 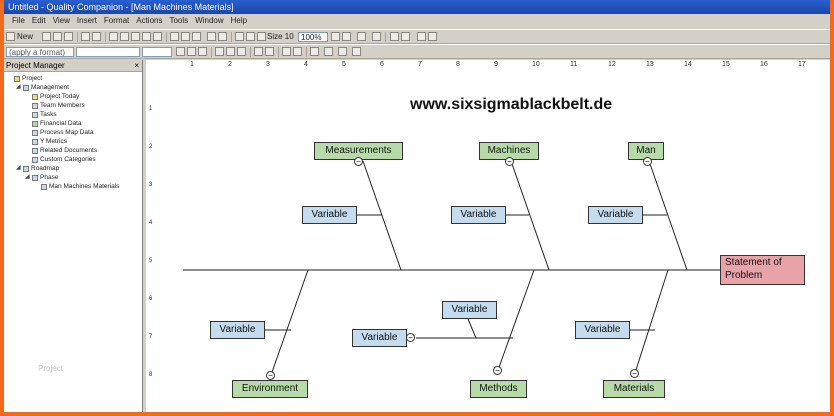 I want to click on ruler-tick-label: 7, so click(x=420, y=64).